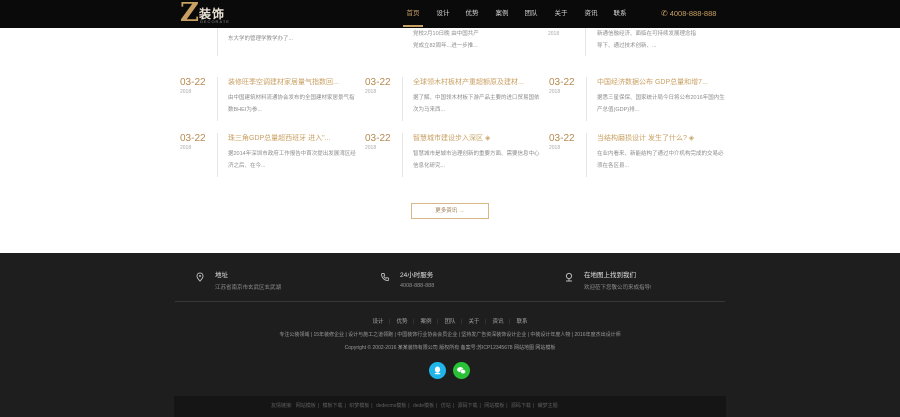 This screenshot has height=417, width=900. I want to click on contact-service: 24小时服务 4008-888-888, so click(475, 284).